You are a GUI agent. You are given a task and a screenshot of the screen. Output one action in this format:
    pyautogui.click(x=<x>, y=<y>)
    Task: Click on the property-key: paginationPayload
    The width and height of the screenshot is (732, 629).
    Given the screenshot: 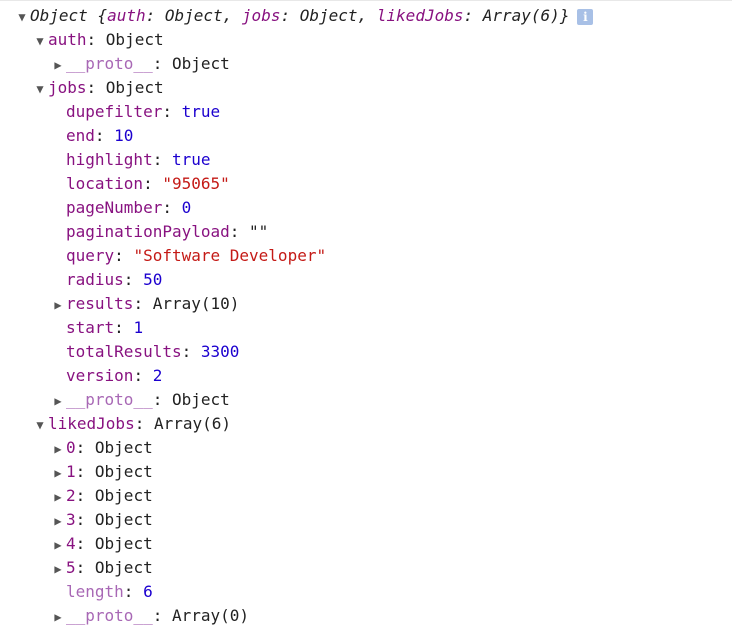 What is the action you would take?
    pyautogui.click(x=148, y=231)
    